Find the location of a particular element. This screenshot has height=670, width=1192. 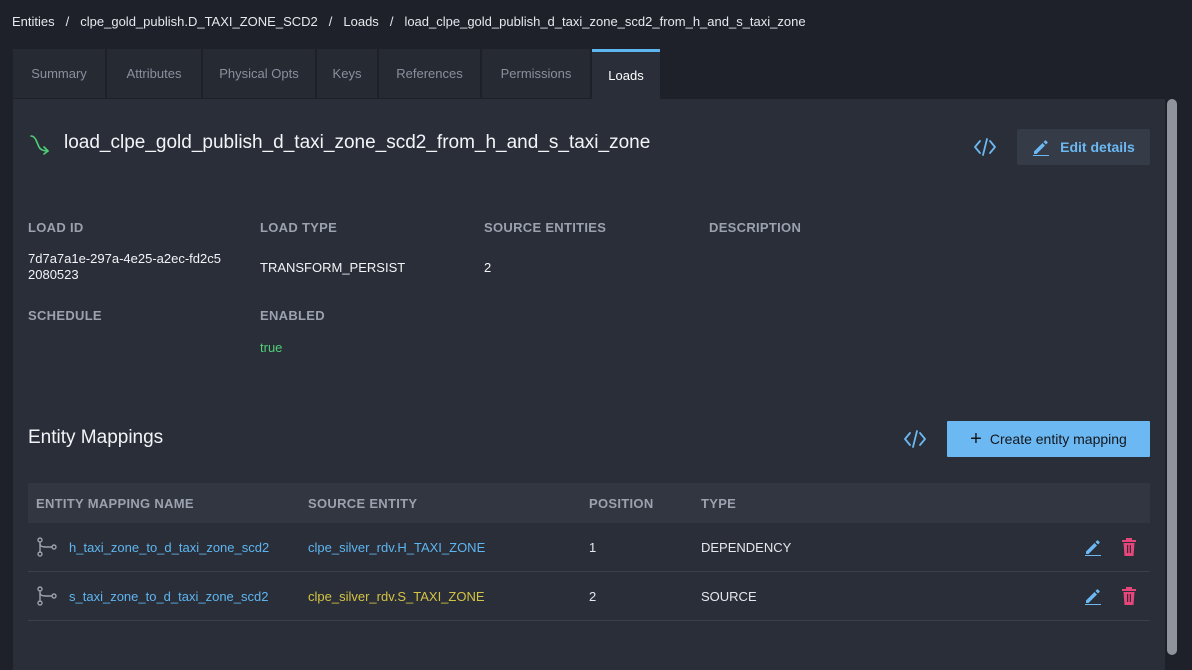

load-id-label: LOAD ID is located at coordinates (56, 227).